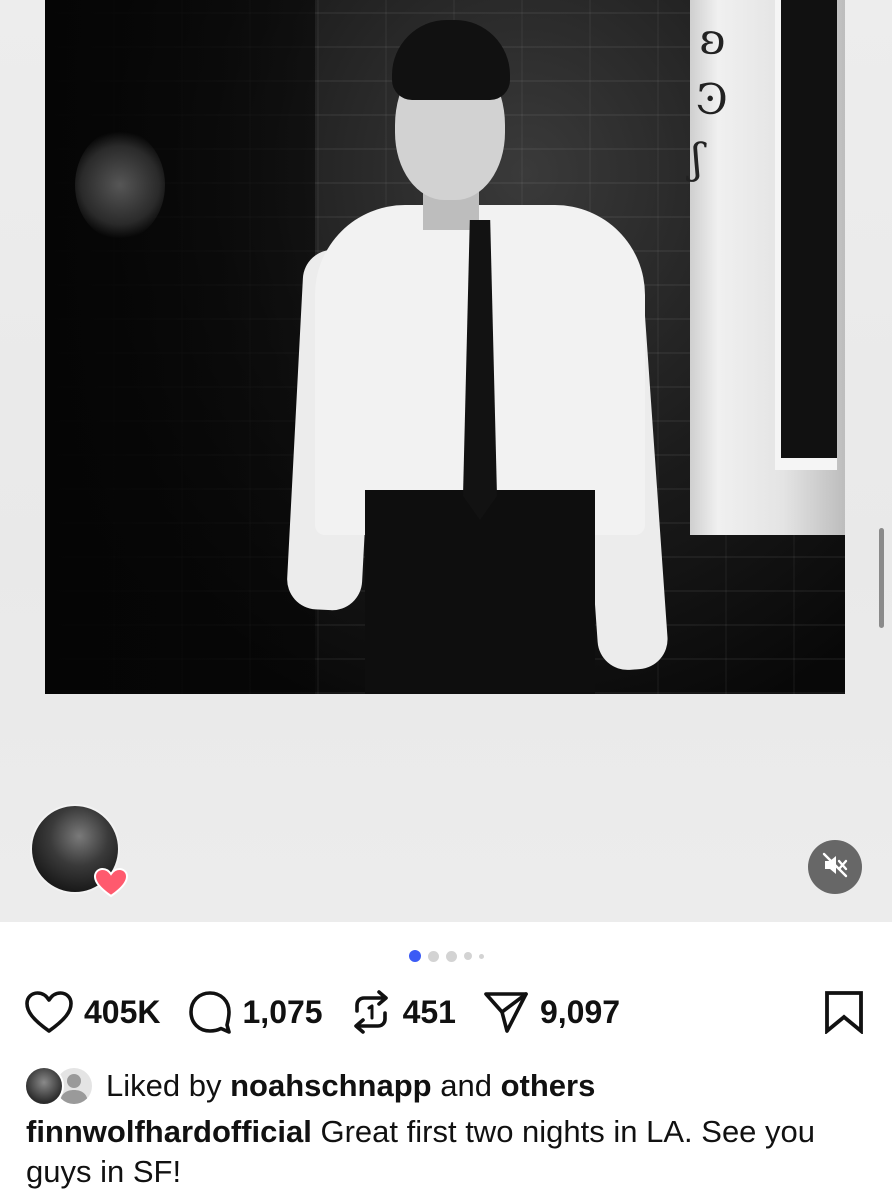  Describe the element at coordinates (466, 1085) in the screenshot. I see `liked-by-connector: and` at that location.